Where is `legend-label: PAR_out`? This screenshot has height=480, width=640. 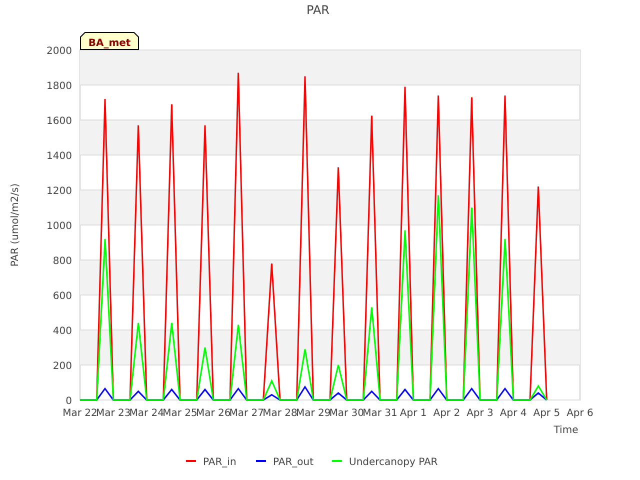
legend-label: PAR_out is located at coordinates (293, 462).